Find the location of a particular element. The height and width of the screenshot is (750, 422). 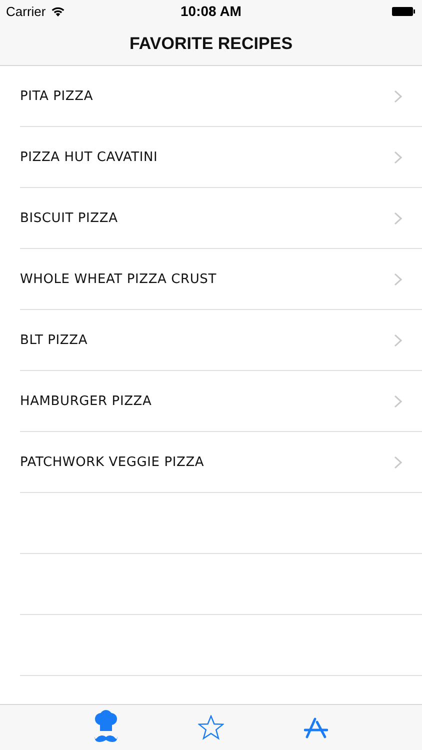

nav-title: FAVORITE RECIPES is located at coordinates (211, 44).